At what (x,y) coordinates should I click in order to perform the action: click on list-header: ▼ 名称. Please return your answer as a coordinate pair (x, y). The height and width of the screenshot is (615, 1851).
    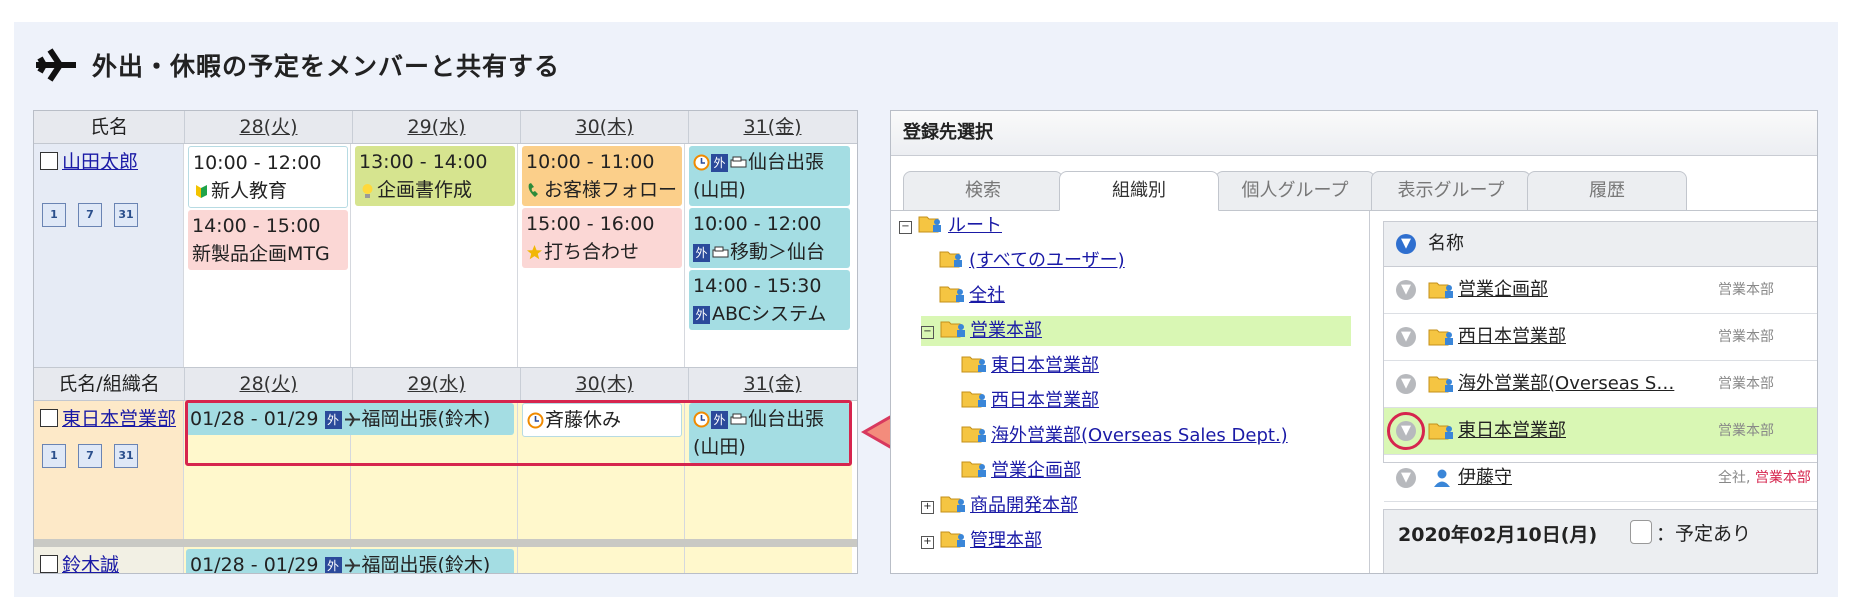
    Looking at the image, I should click on (1600, 244).